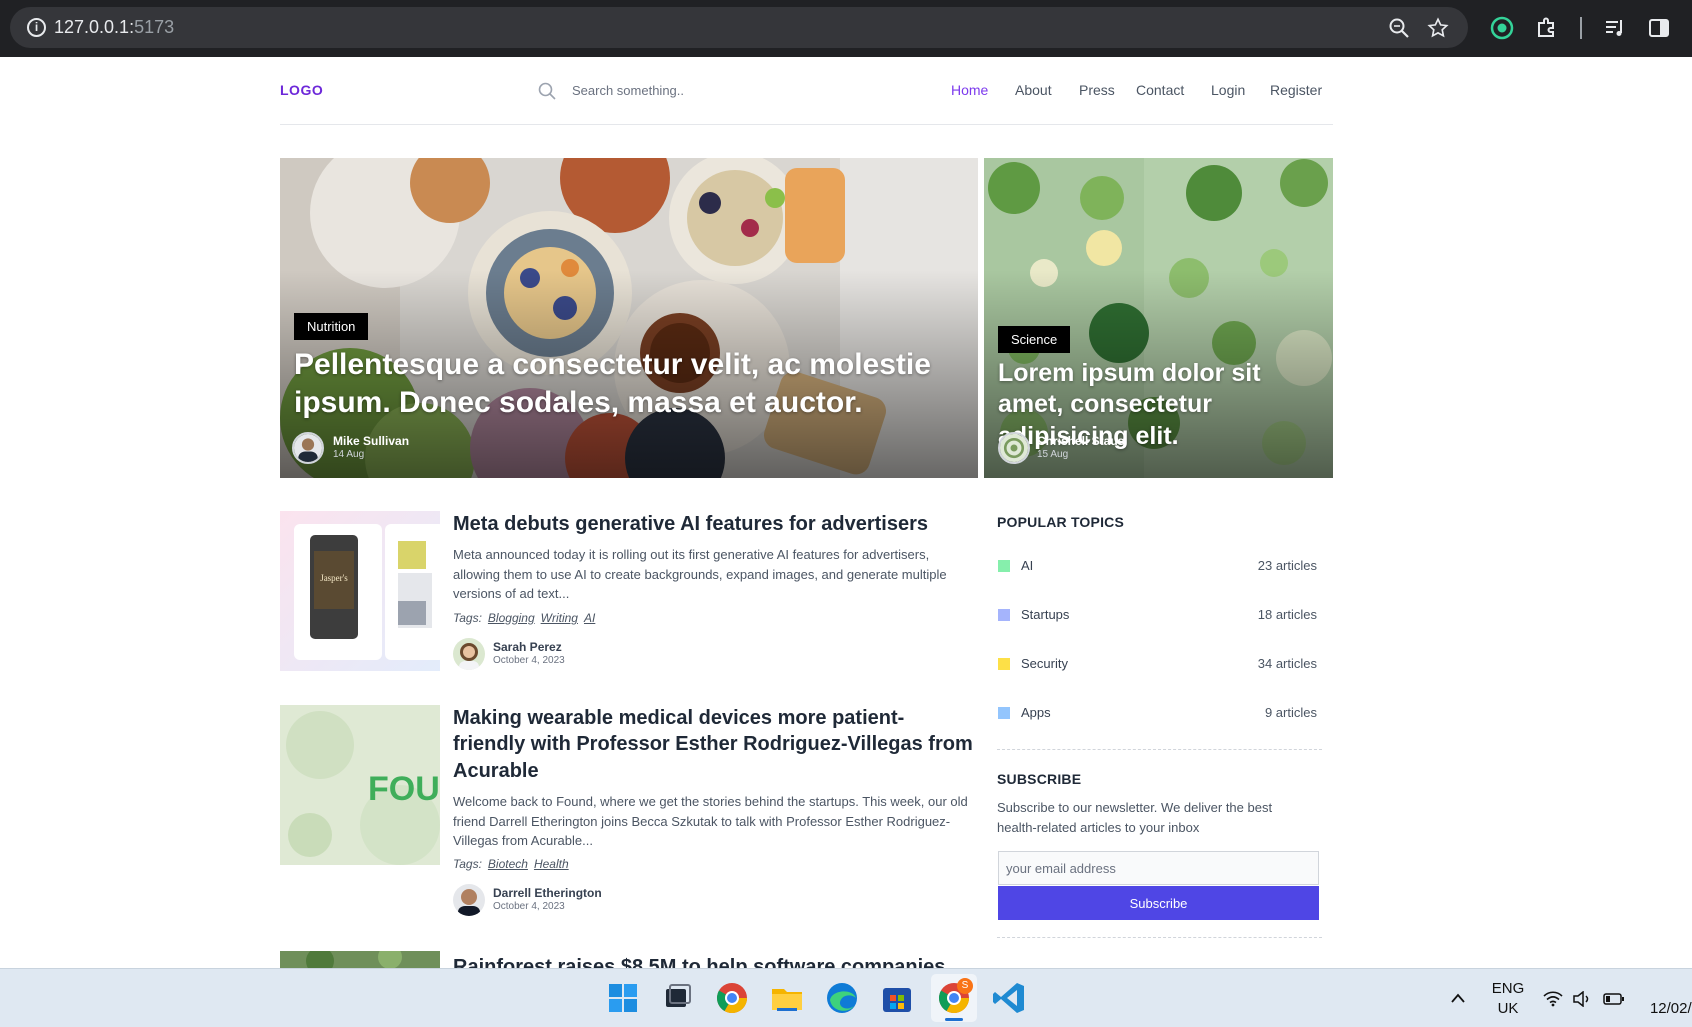 The width and height of the screenshot is (1692, 1027). What do you see at coordinates (739, 27) in the screenshot?
I see `address-bar: i 127.0.0.1:5173` at bounding box center [739, 27].